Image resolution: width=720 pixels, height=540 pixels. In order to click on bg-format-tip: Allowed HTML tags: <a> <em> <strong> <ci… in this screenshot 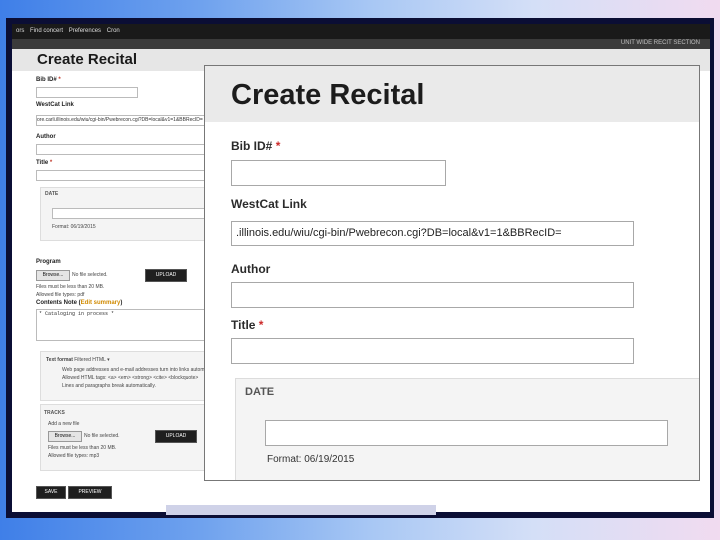, I will do `click(130, 378)`.